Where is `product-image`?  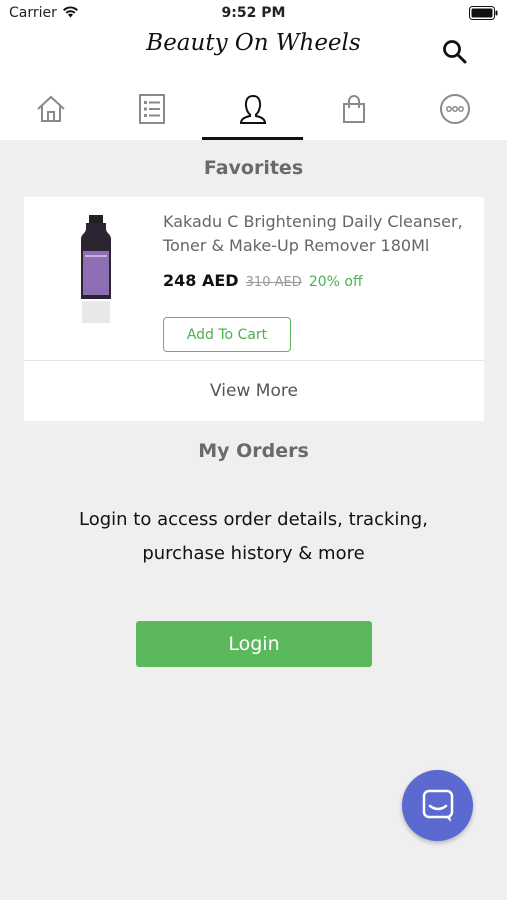
product-image is located at coordinates (96, 269).